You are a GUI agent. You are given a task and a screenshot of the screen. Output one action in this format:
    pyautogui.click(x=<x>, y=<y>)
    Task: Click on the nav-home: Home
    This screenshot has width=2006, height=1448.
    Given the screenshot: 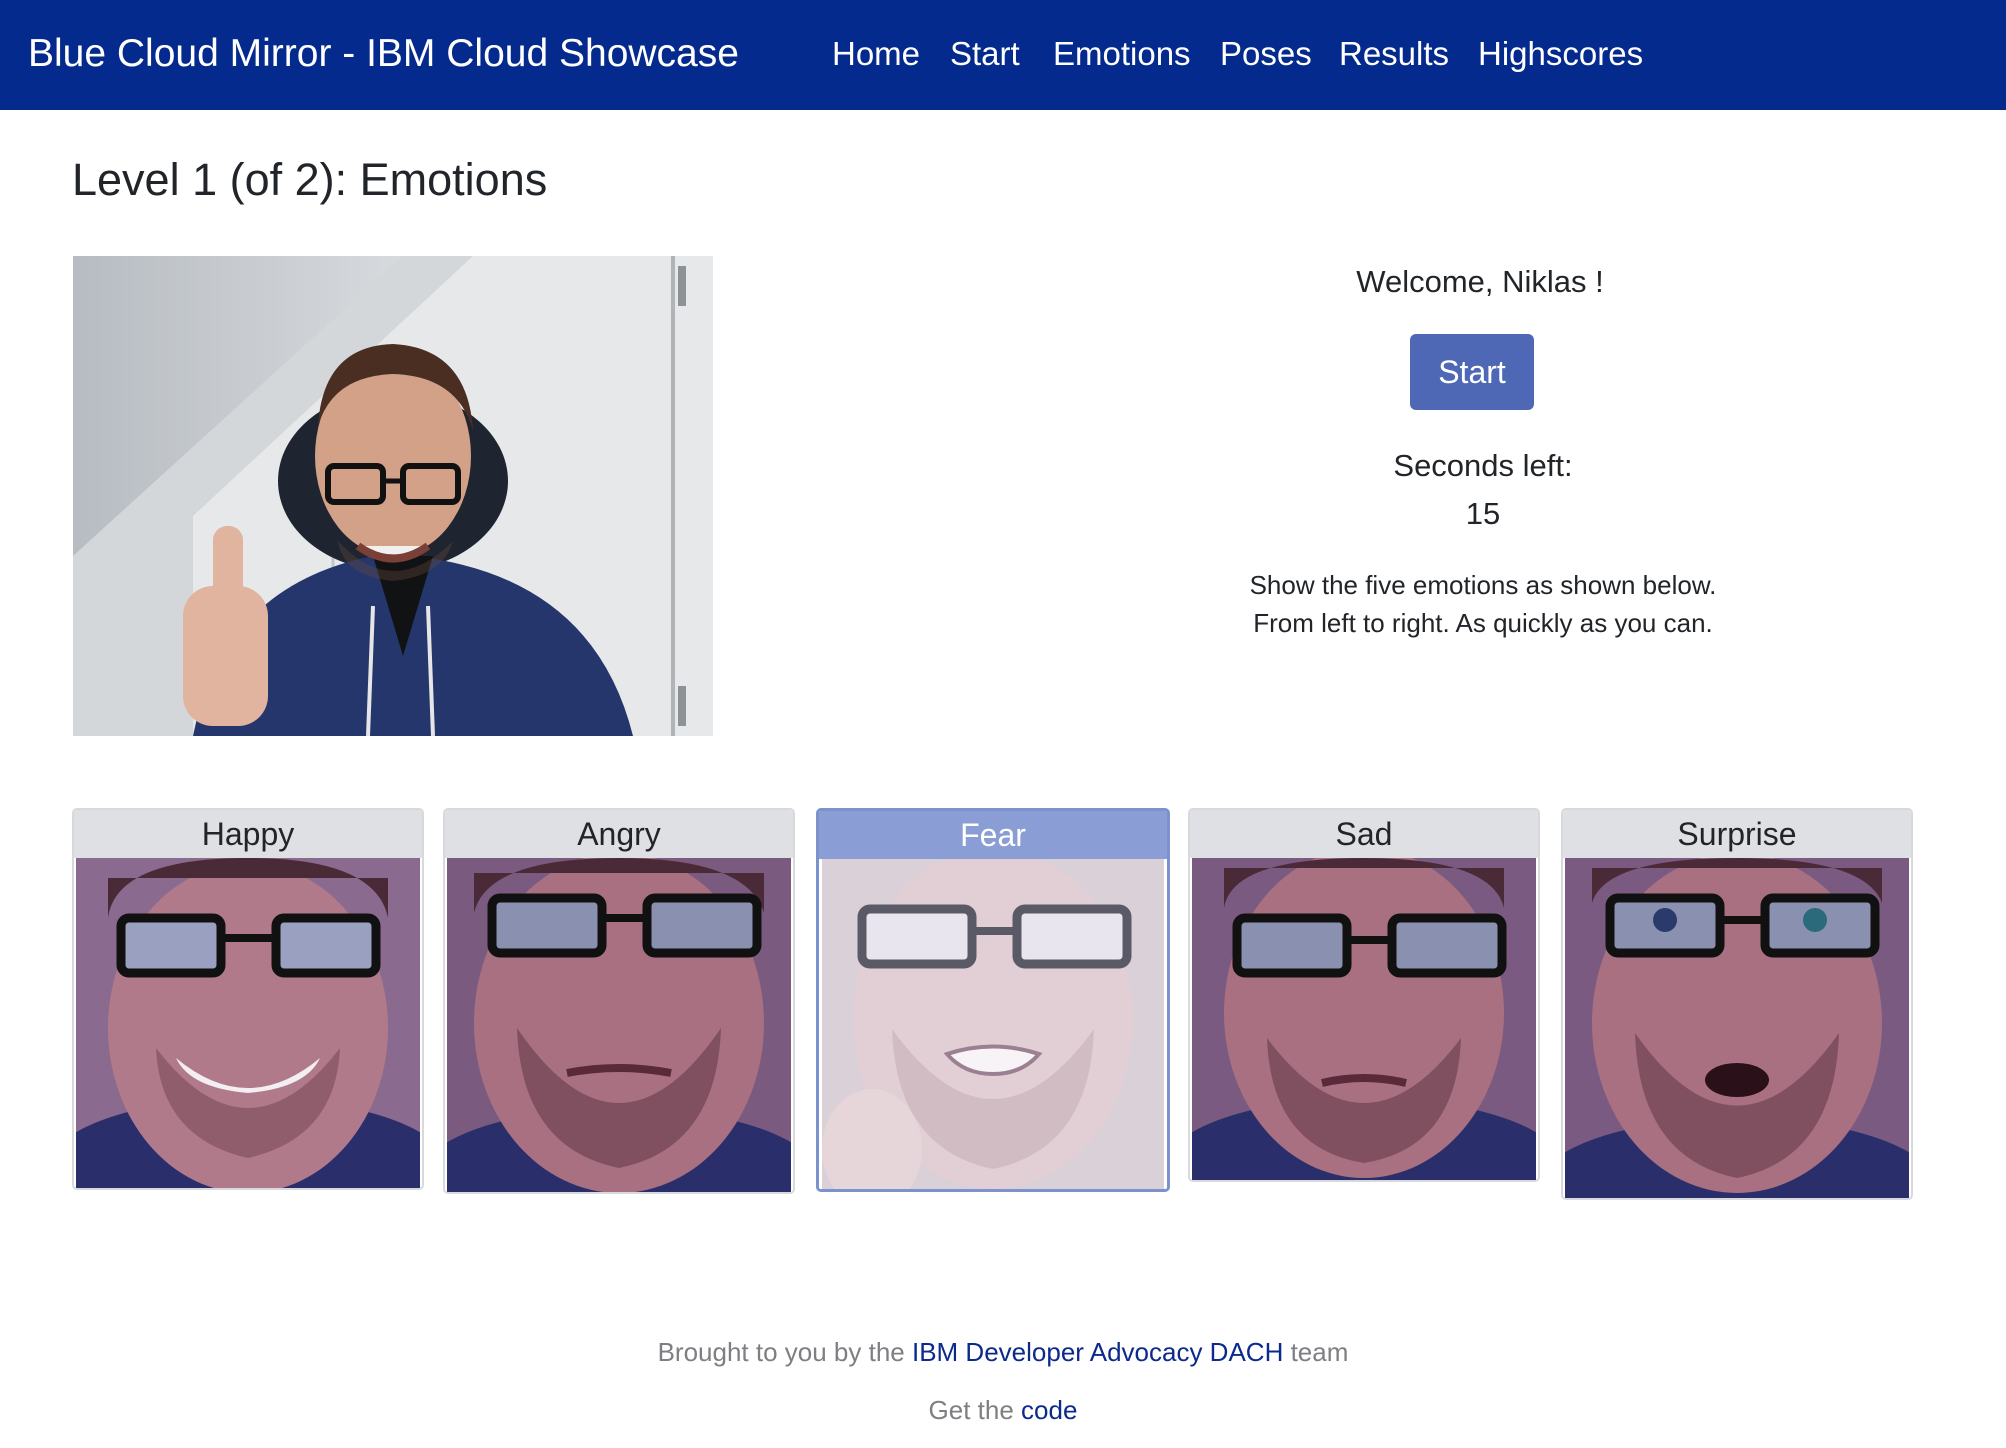 What is the action you would take?
    pyautogui.click(x=876, y=54)
    